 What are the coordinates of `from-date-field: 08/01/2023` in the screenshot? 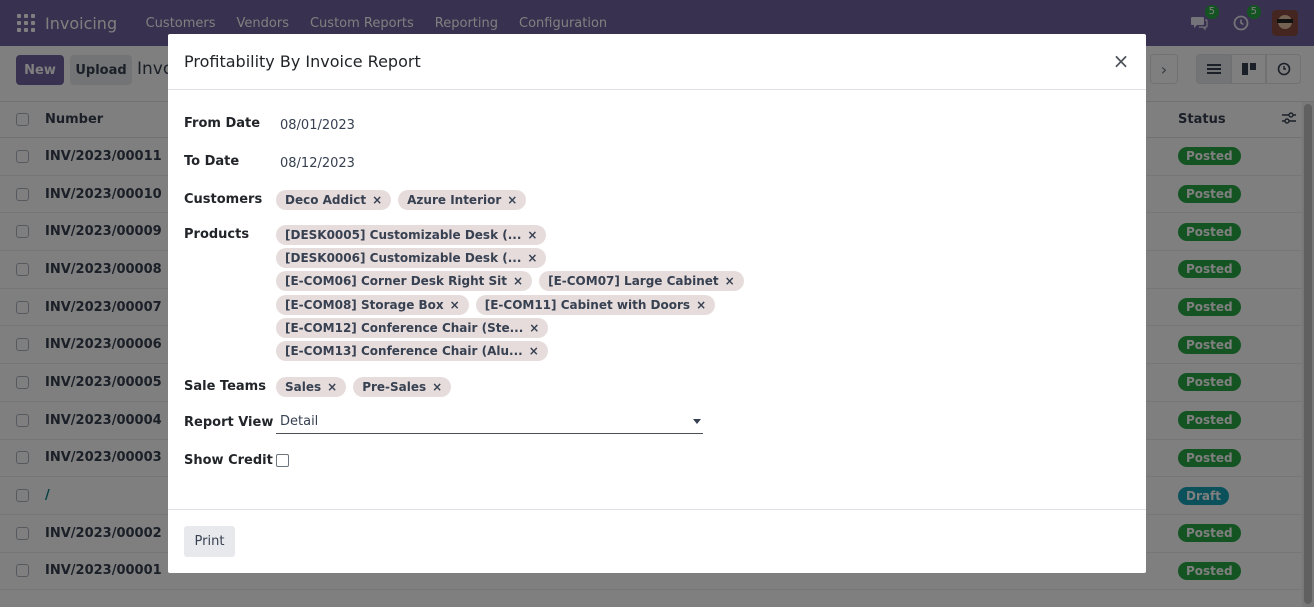 It's located at (317, 125).